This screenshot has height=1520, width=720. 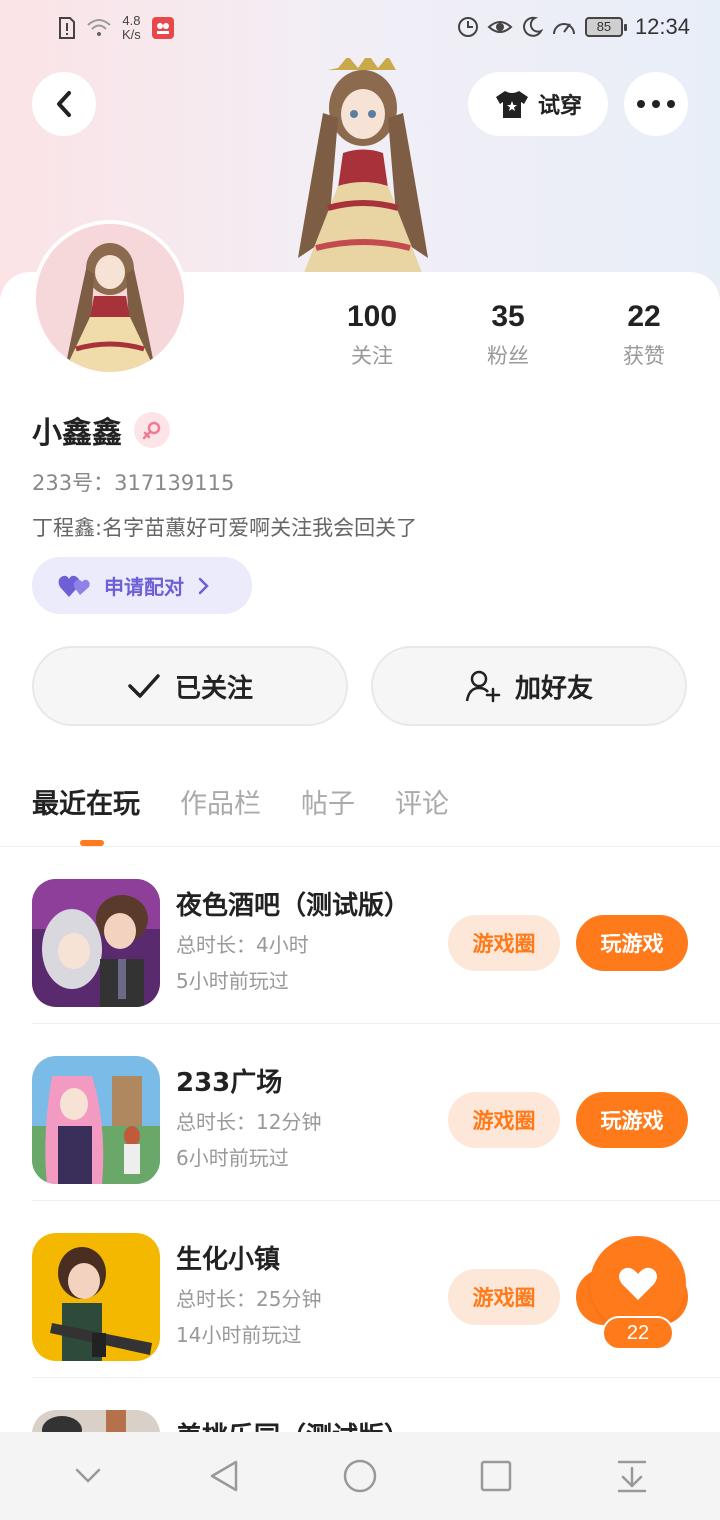 I want to click on stat-likes: 22 获赞, so click(x=644, y=335).